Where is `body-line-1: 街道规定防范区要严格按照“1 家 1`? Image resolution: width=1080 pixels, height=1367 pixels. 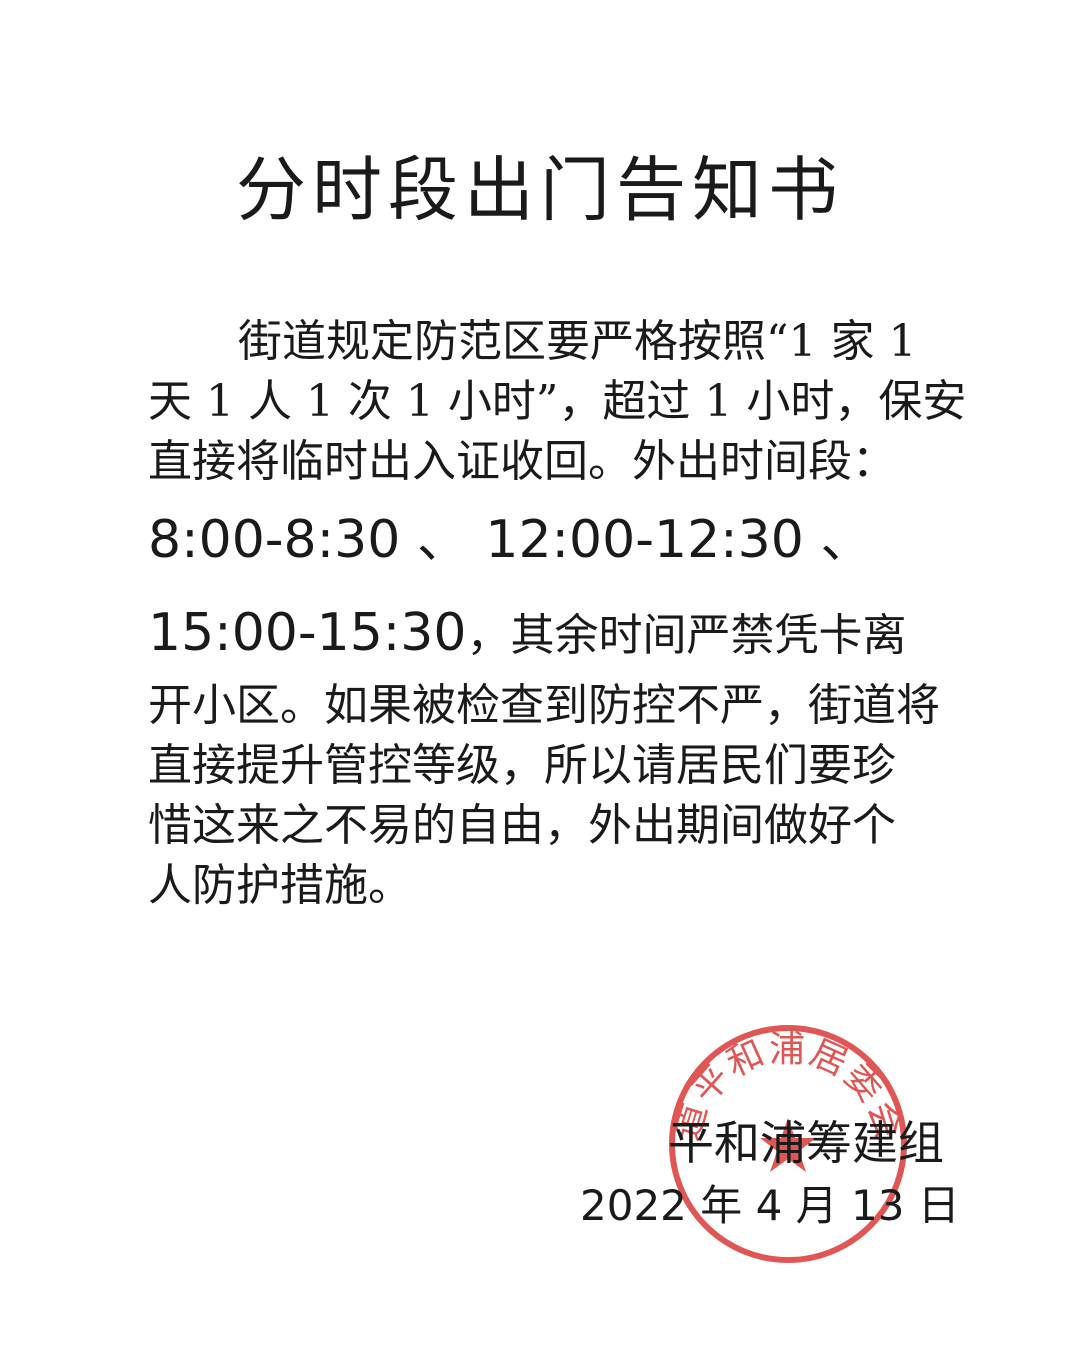
body-line-1: 街道规定防范区要严格按照“1 家 1 is located at coordinates (577, 341).